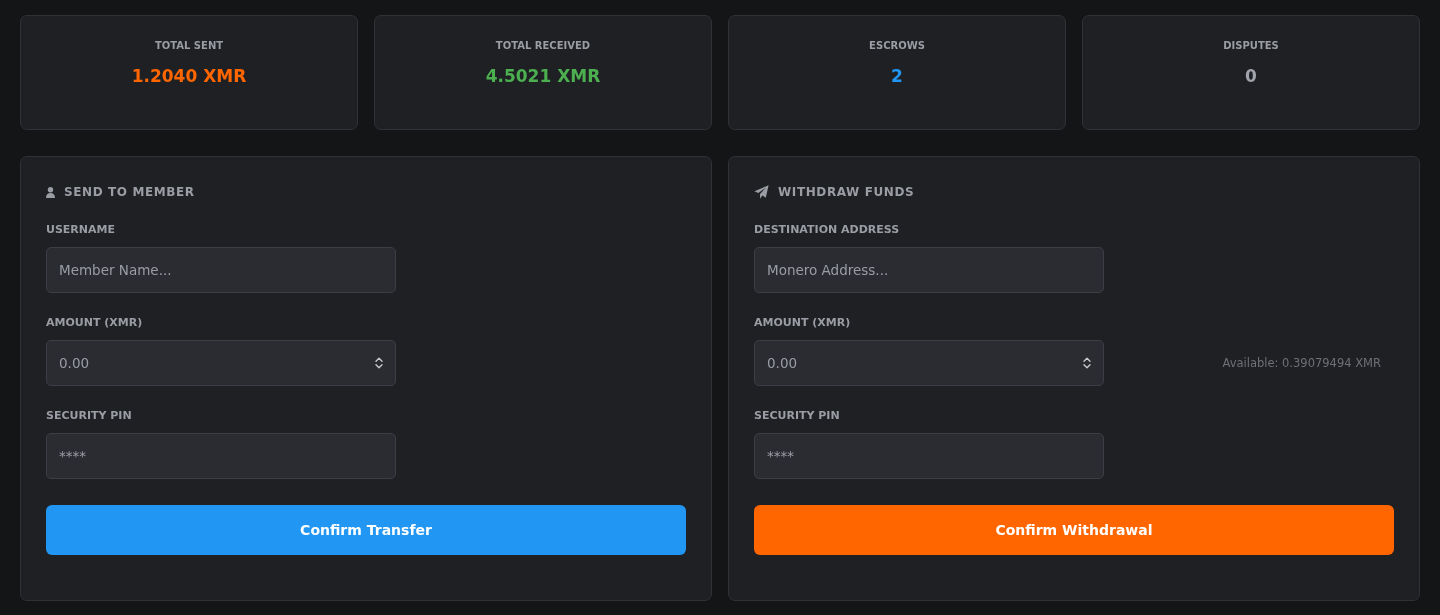 This screenshot has width=1440, height=615. I want to click on field-label: USERNAME, so click(81, 230).